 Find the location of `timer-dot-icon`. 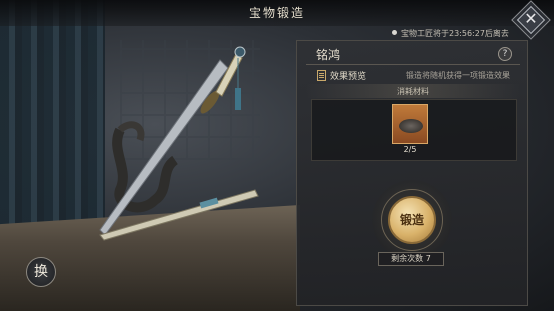

timer-dot-icon is located at coordinates (394, 32).